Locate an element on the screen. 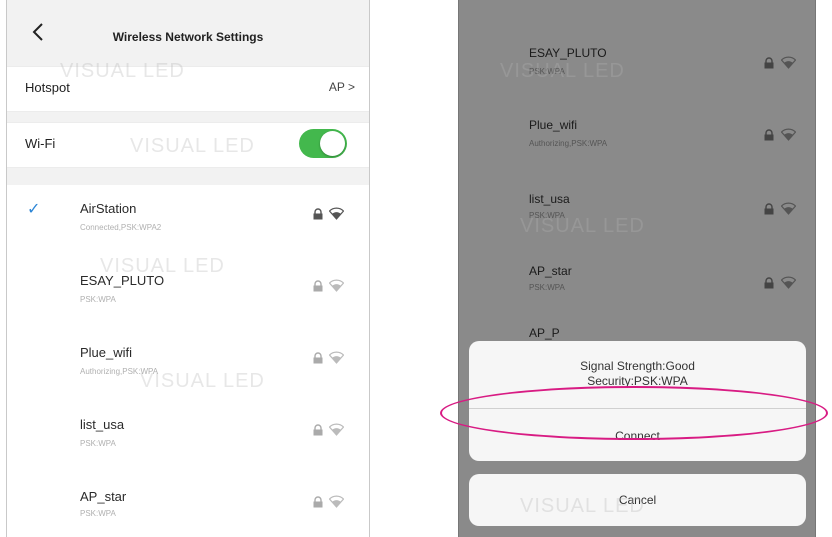 The image size is (832, 537). wifi-toggle is located at coordinates (323, 143).